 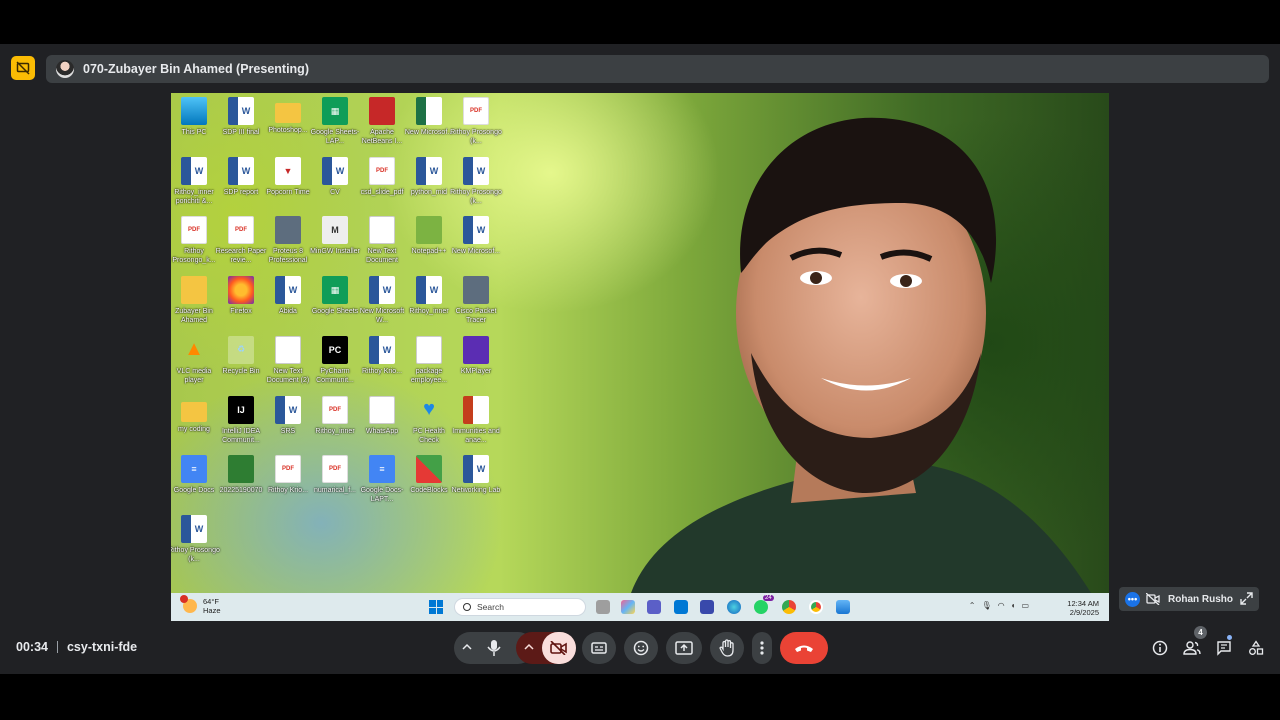 What do you see at coordinates (194, 475) in the screenshot?
I see `desktop-icon: ≡ Google Docs` at bounding box center [194, 475].